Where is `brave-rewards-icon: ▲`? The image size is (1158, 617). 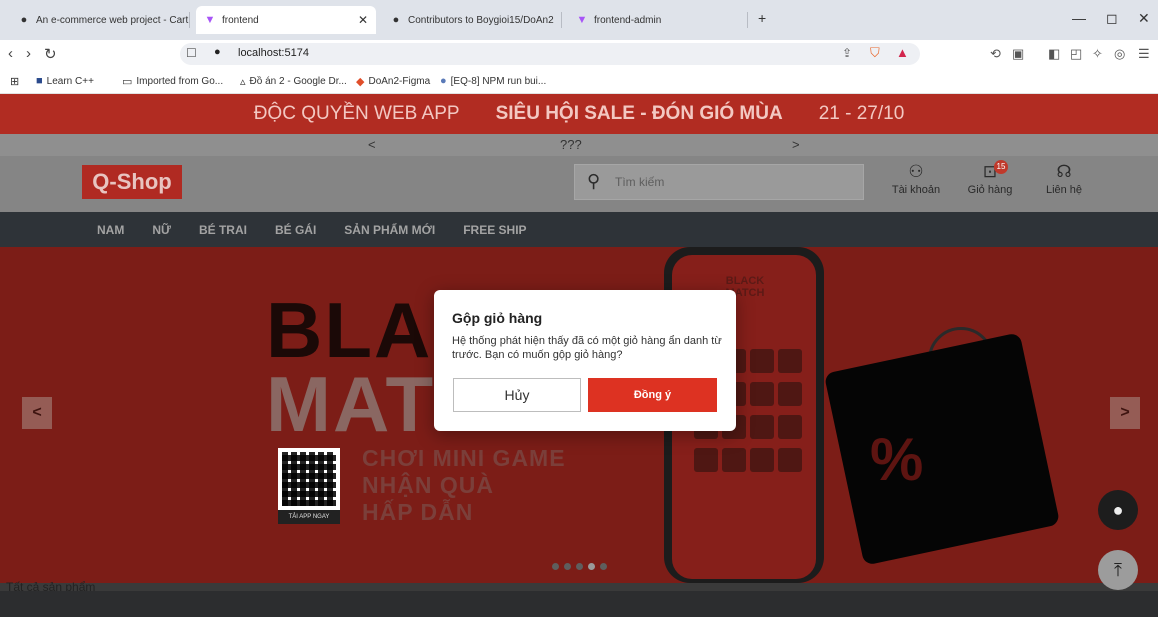 brave-rewards-icon: ▲ is located at coordinates (902, 52).